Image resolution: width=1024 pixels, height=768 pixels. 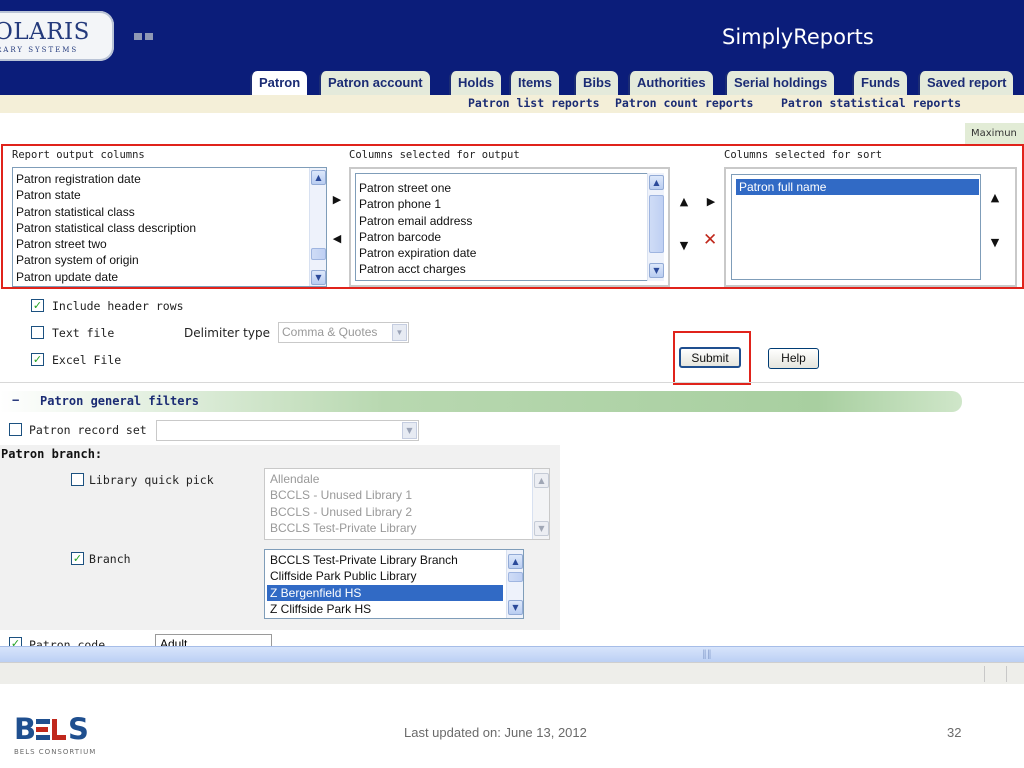 What do you see at coordinates (670, 83) in the screenshot?
I see `tab-authorities: Authorities` at bounding box center [670, 83].